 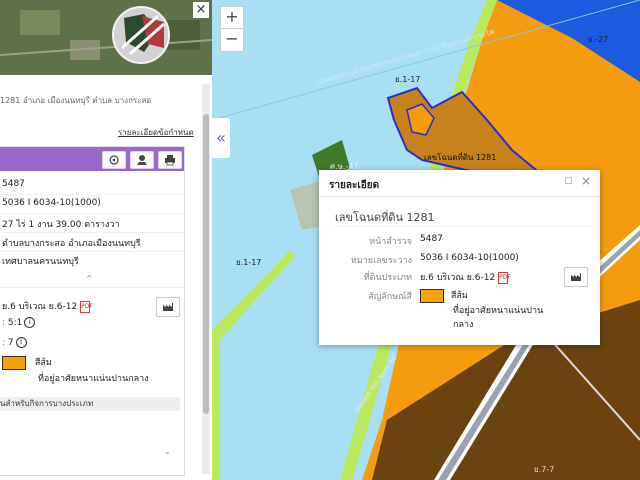 I want to click on satellite-thumbnail: ×, so click(x=106, y=37).